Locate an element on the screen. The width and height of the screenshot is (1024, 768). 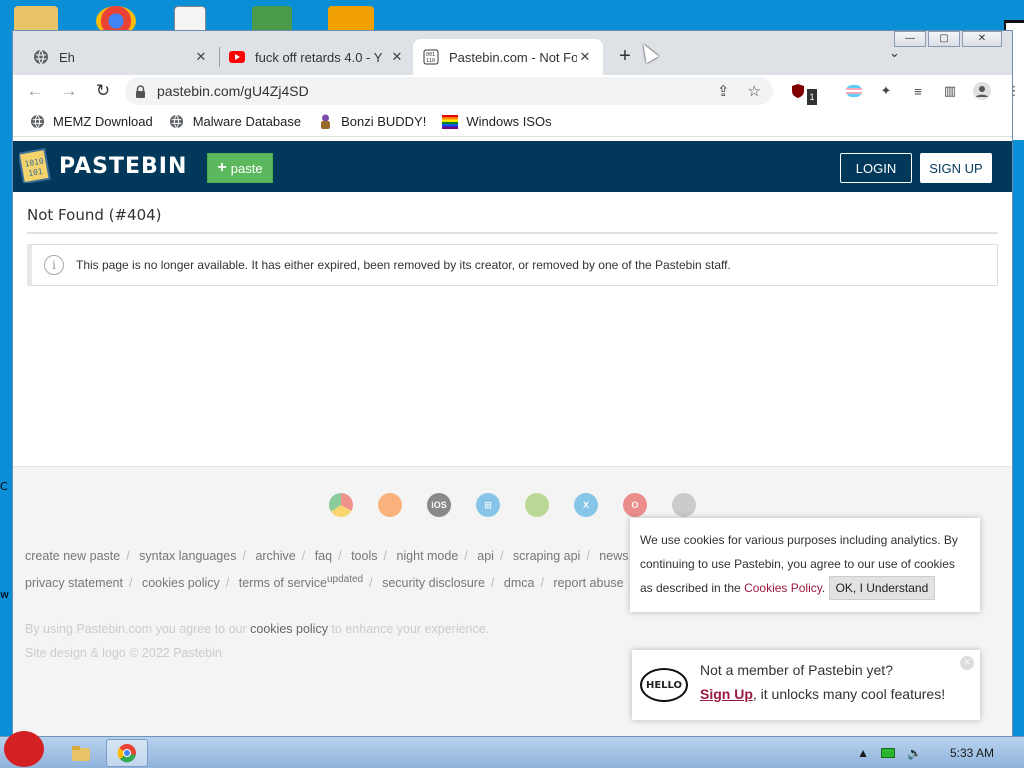
note-text: By using Pastebin.com you agree to our is located at coordinates (138, 629).